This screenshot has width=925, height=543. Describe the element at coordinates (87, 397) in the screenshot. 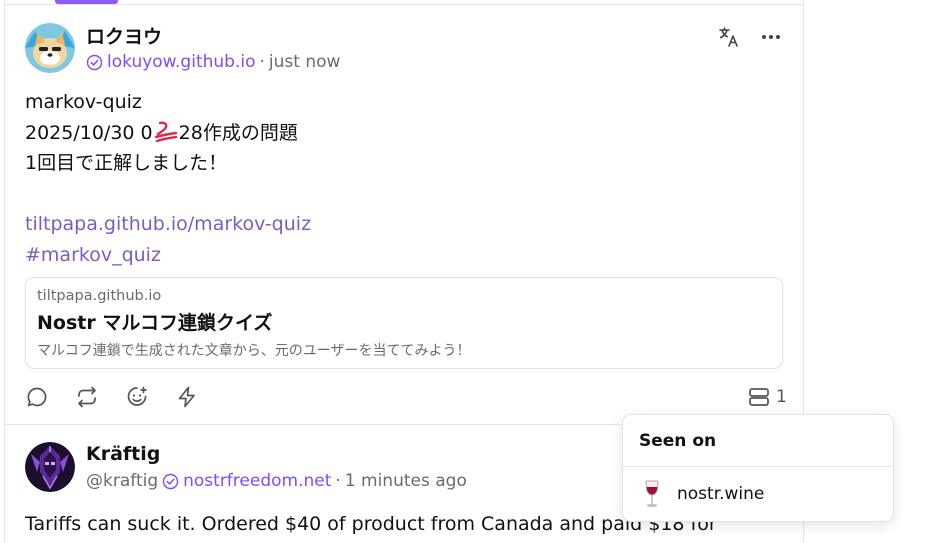

I see `repost-icon` at that location.